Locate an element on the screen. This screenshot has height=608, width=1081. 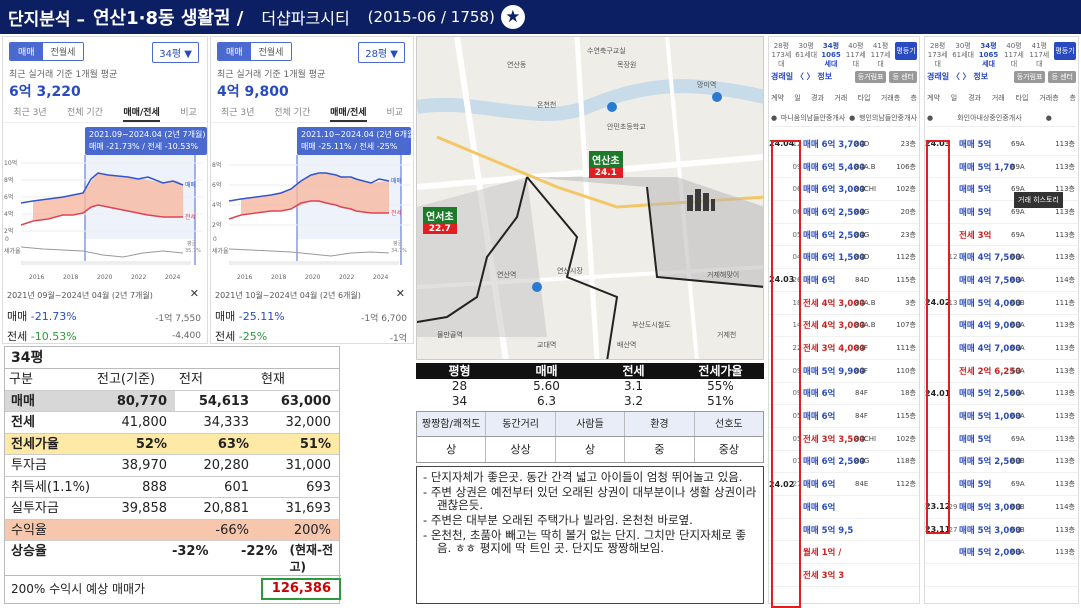
tooltip-period: 2021.09~2024.04 (2년 7개월) is located at coordinates (147, 134).